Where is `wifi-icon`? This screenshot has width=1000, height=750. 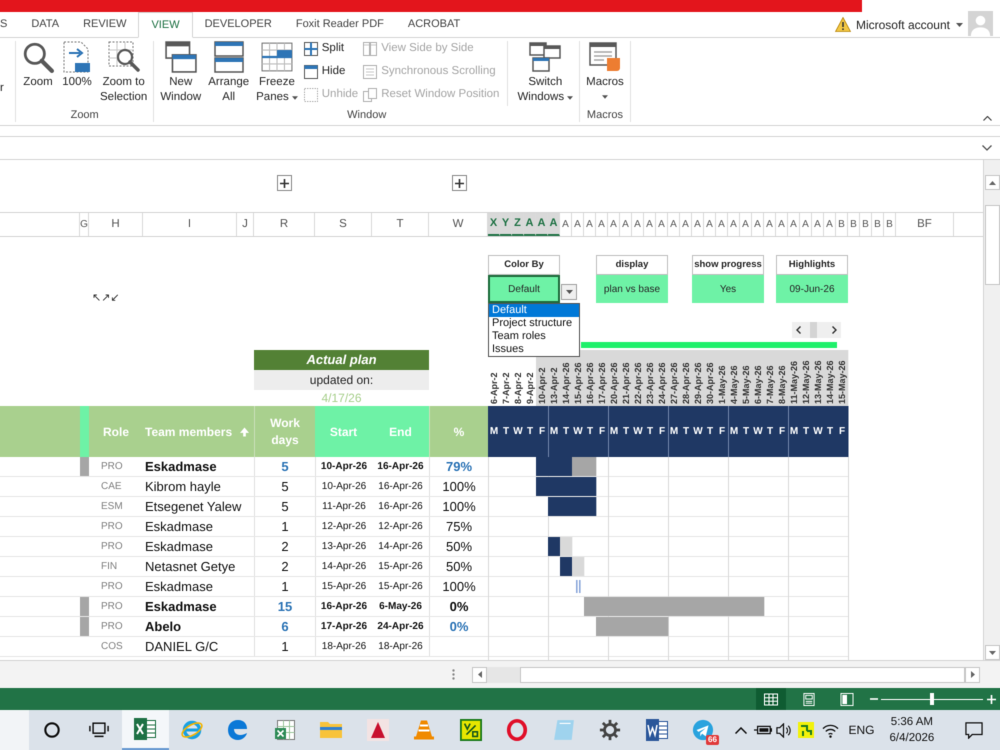 wifi-icon is located at coordinates (830, 730).